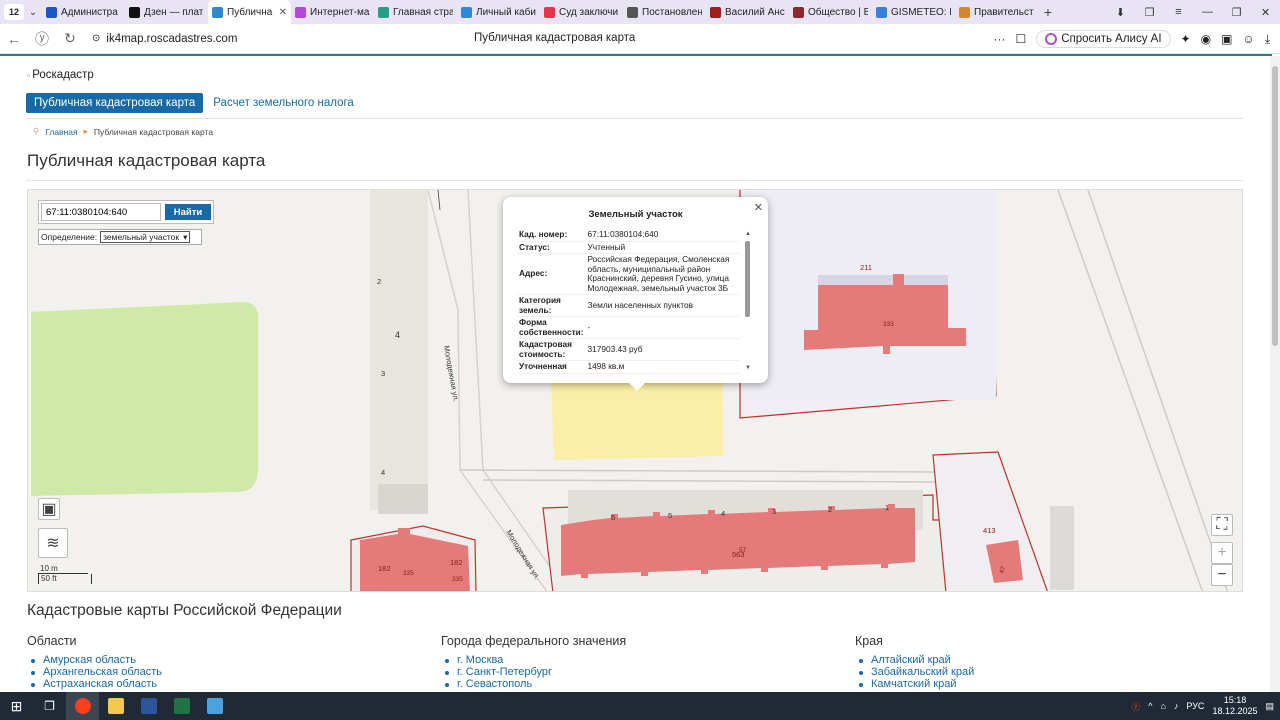  What do you see at coordinates (61, 132) in the screenshot?
I see `breadcrumb-home: Главная` at bounding box center [61, 132].